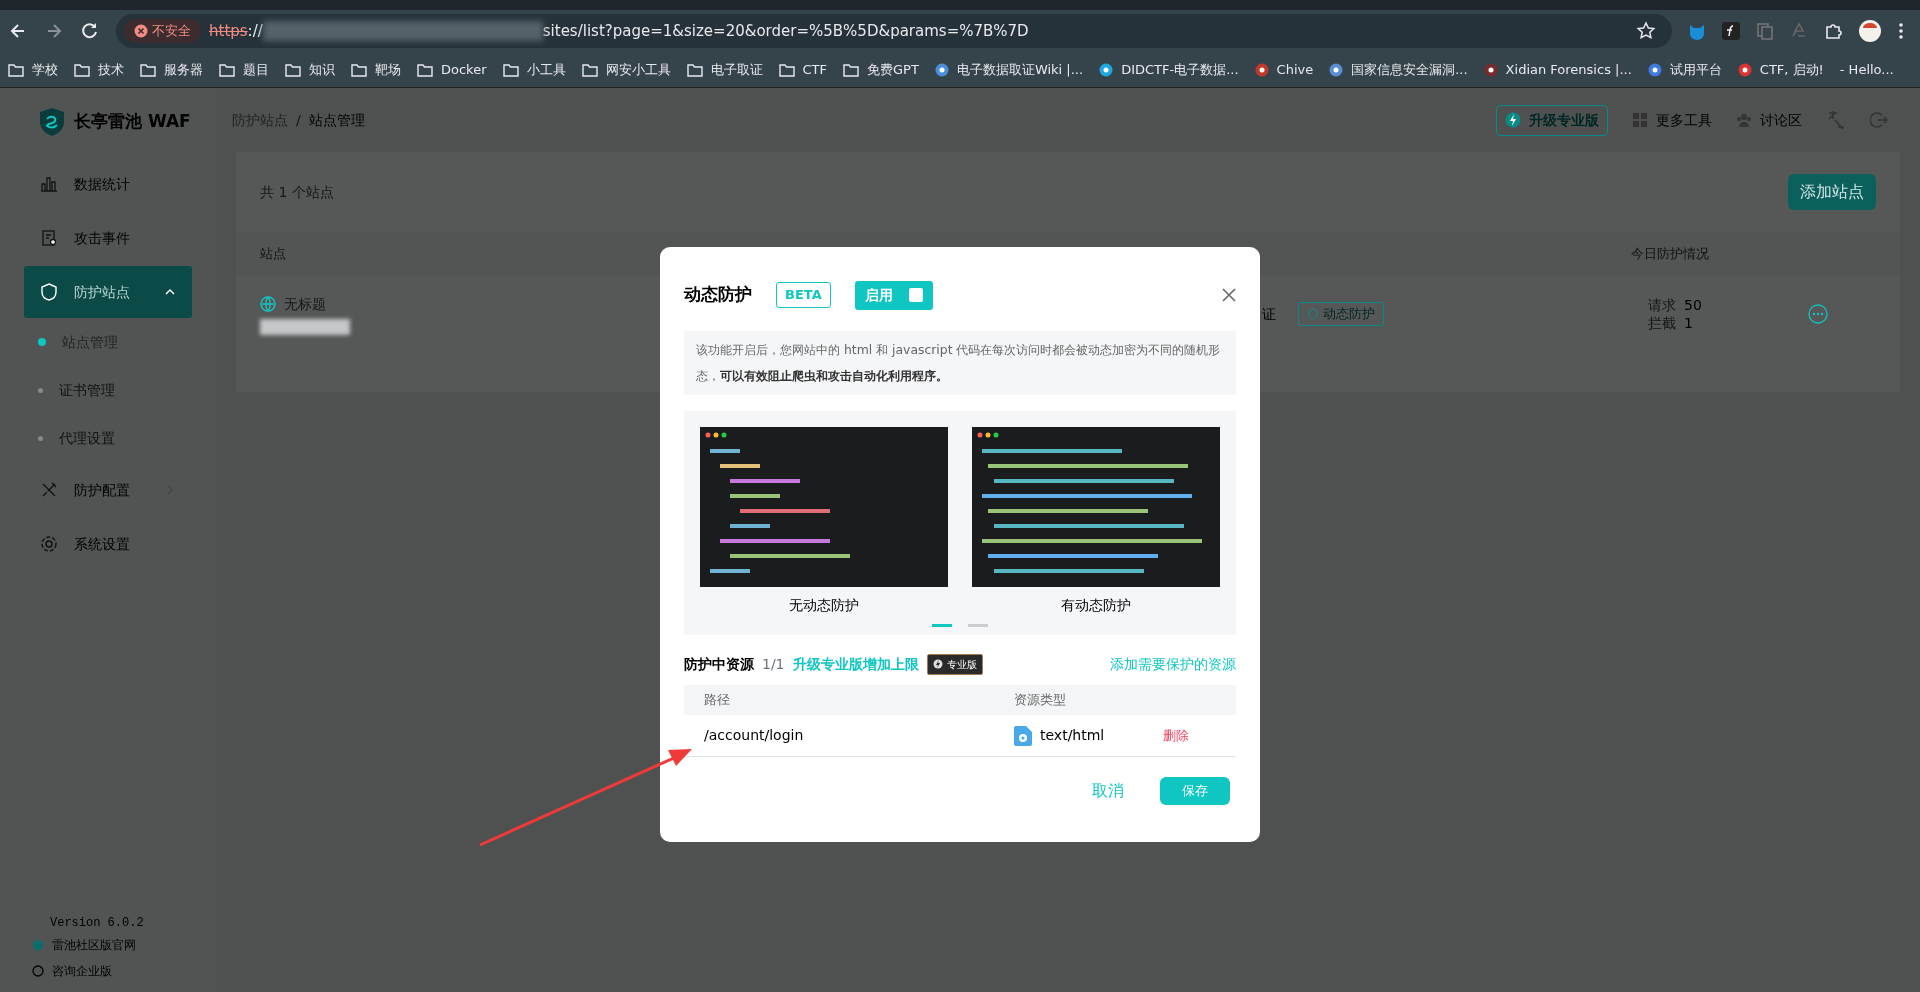 The width and height of the screenshot is (1920, 992). What do you see at coordinates (1640, 120) in the screenshot?
I see `apps-grid-icon` at bounding box center [1640, 120].